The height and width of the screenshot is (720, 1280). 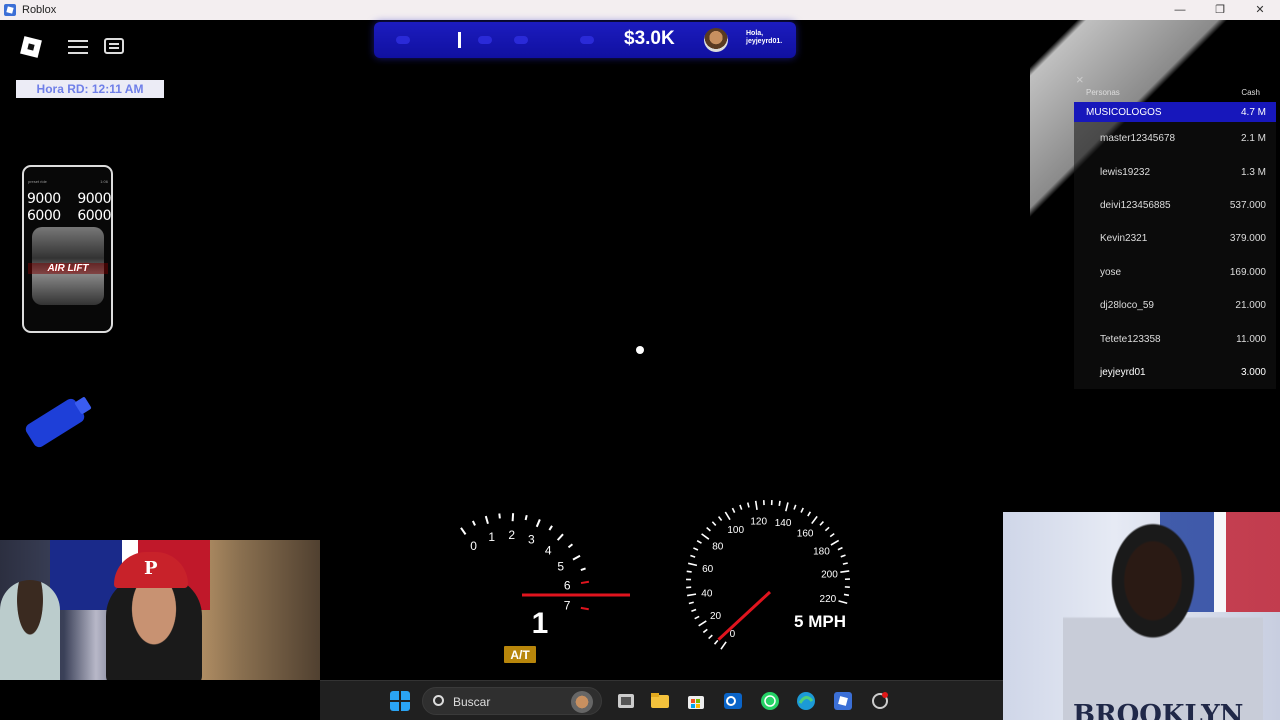 What do you see at coordinates (512, 701) in the screenshot?
I see `taskbar-search: Buscar` at bounding box center [512, 701].